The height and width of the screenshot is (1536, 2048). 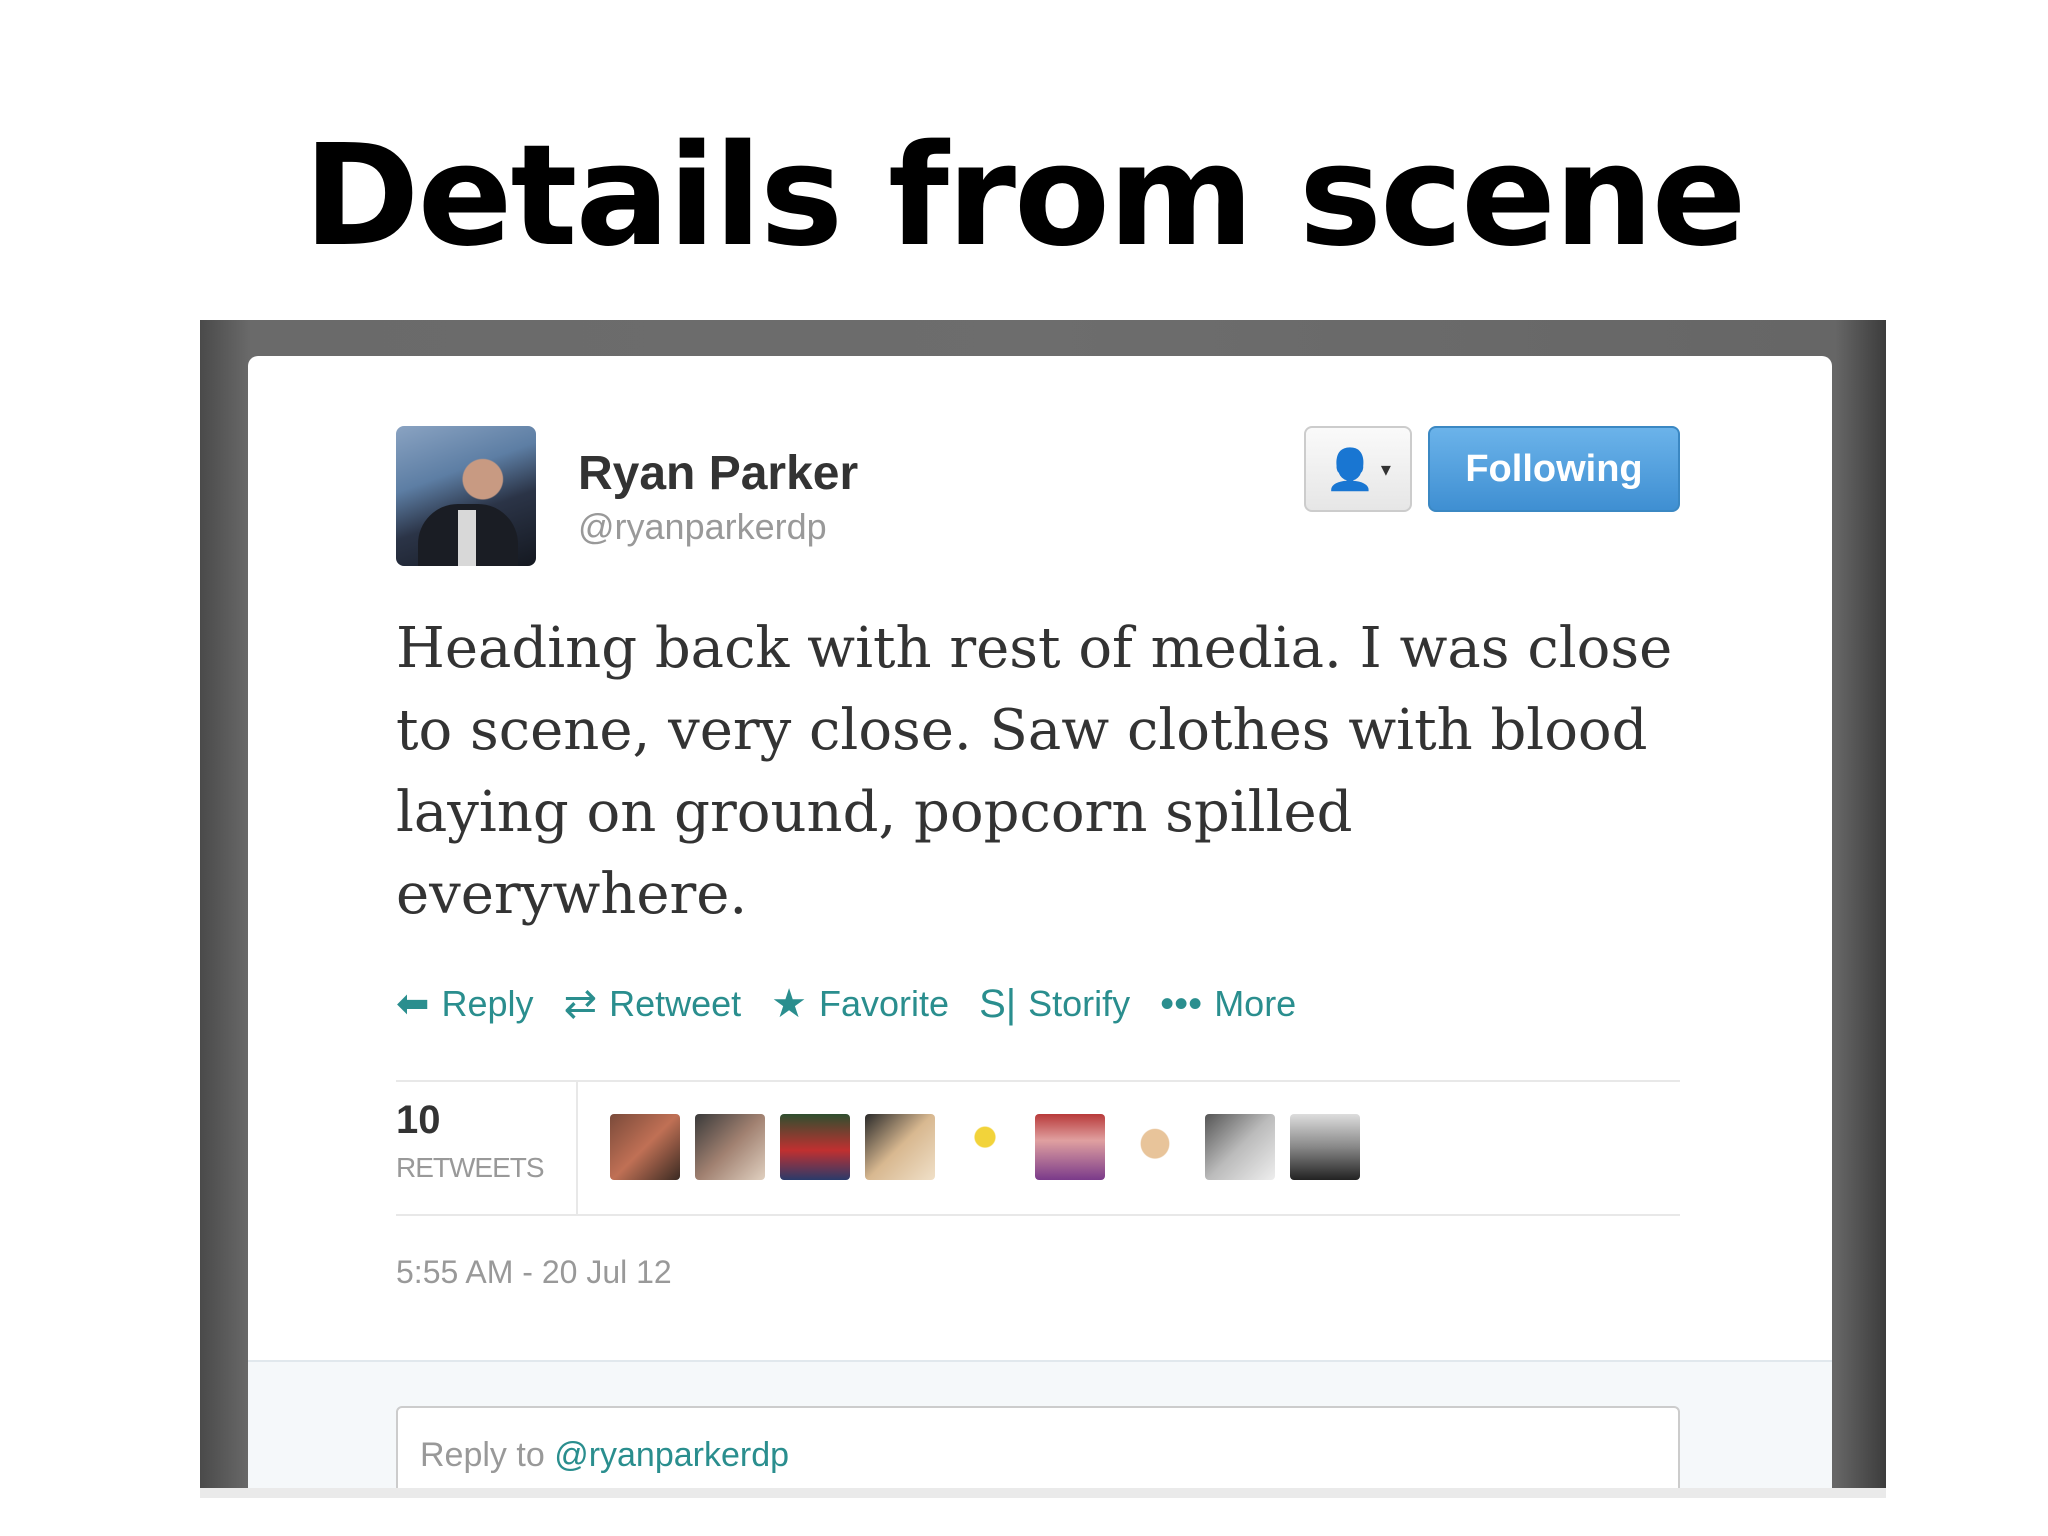 I want to click on more-label: More, so click(x=1255, y=1003).